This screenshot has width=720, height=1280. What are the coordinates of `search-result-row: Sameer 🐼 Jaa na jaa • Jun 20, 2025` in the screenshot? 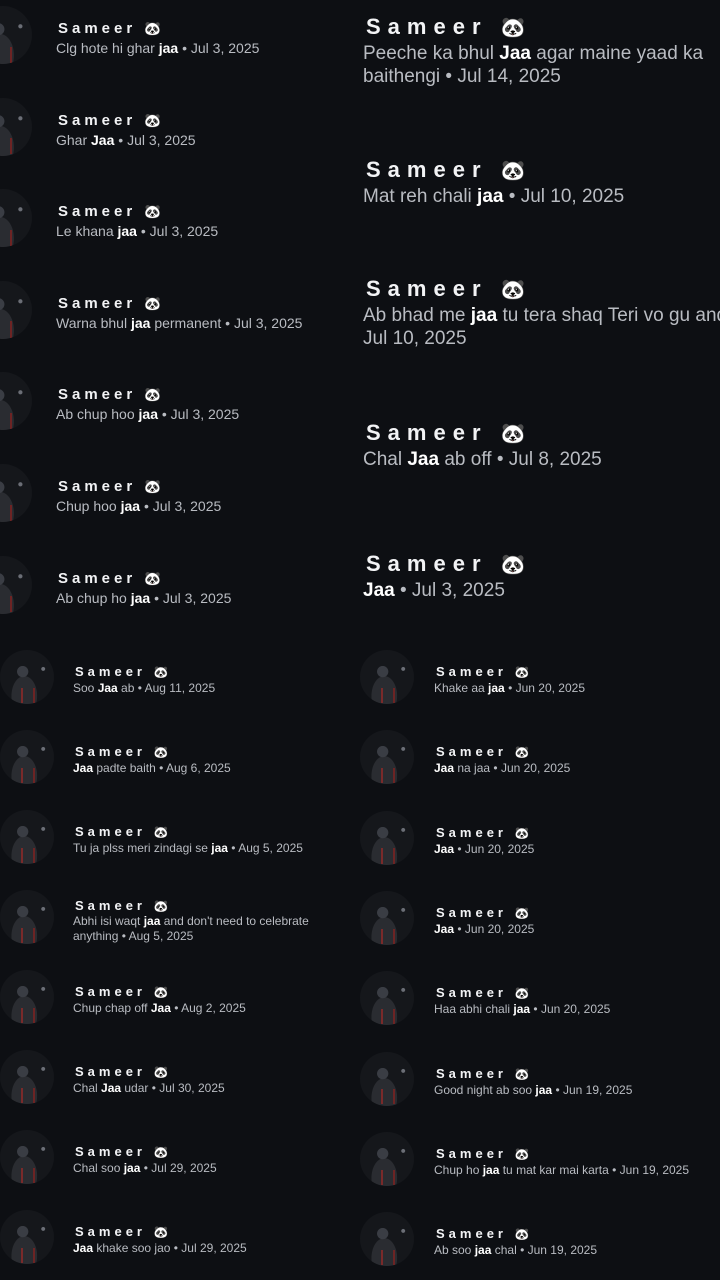 It's located at (540, 760).